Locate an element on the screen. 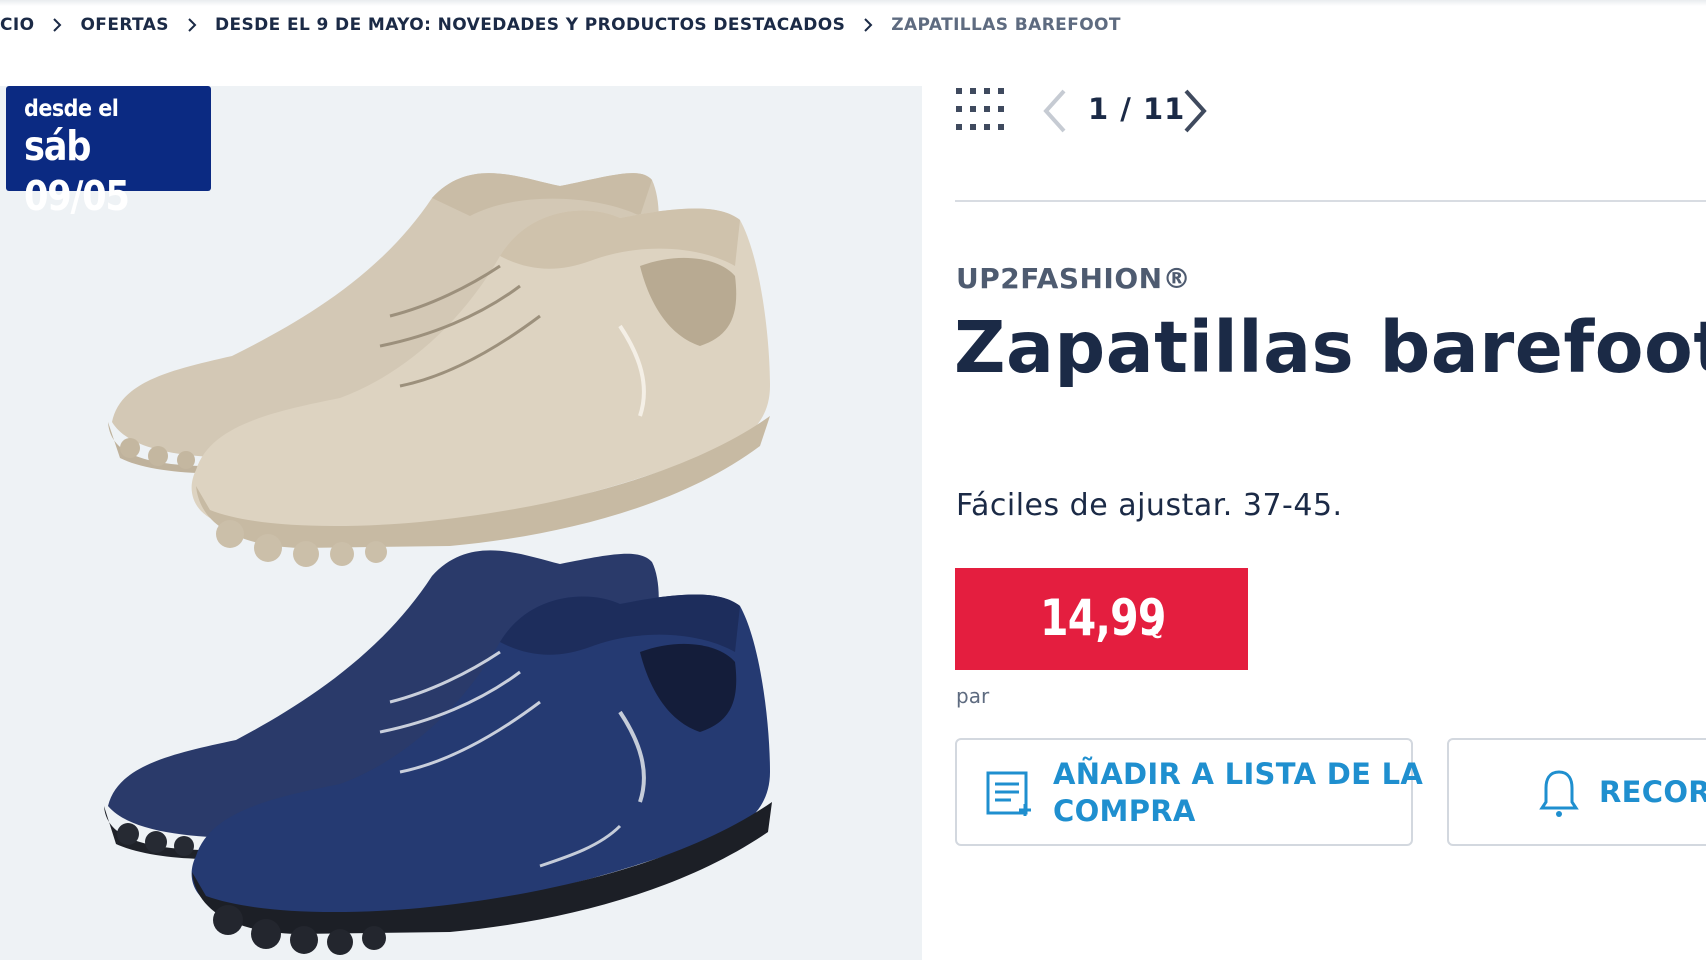 Image resolution: width=1706 pixels, height=960 pixels. product-brand: UP2FASHION® is located at coordinates (1074, 278).